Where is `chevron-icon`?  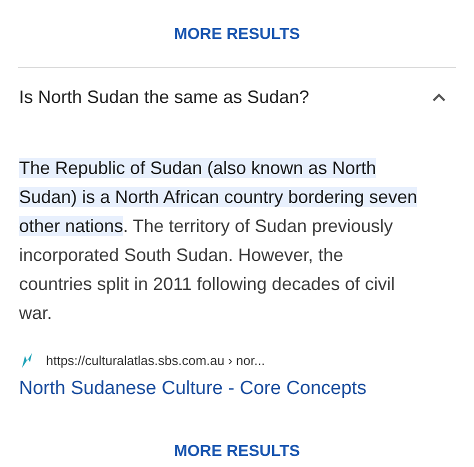 chevron-icon is located at coordinates (439, 97).